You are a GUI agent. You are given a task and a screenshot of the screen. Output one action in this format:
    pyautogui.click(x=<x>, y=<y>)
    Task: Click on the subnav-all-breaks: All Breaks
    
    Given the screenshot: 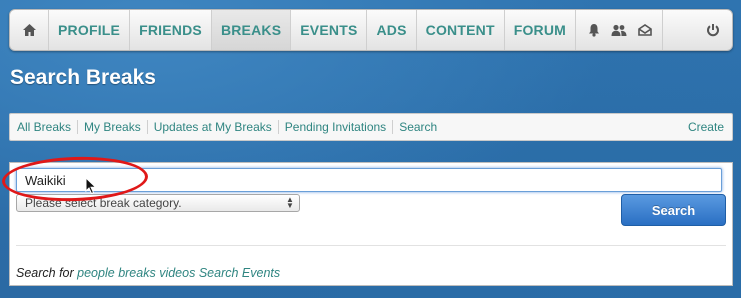 What is the action you would take?
    pyautogui.click(x=47, y=127)
    